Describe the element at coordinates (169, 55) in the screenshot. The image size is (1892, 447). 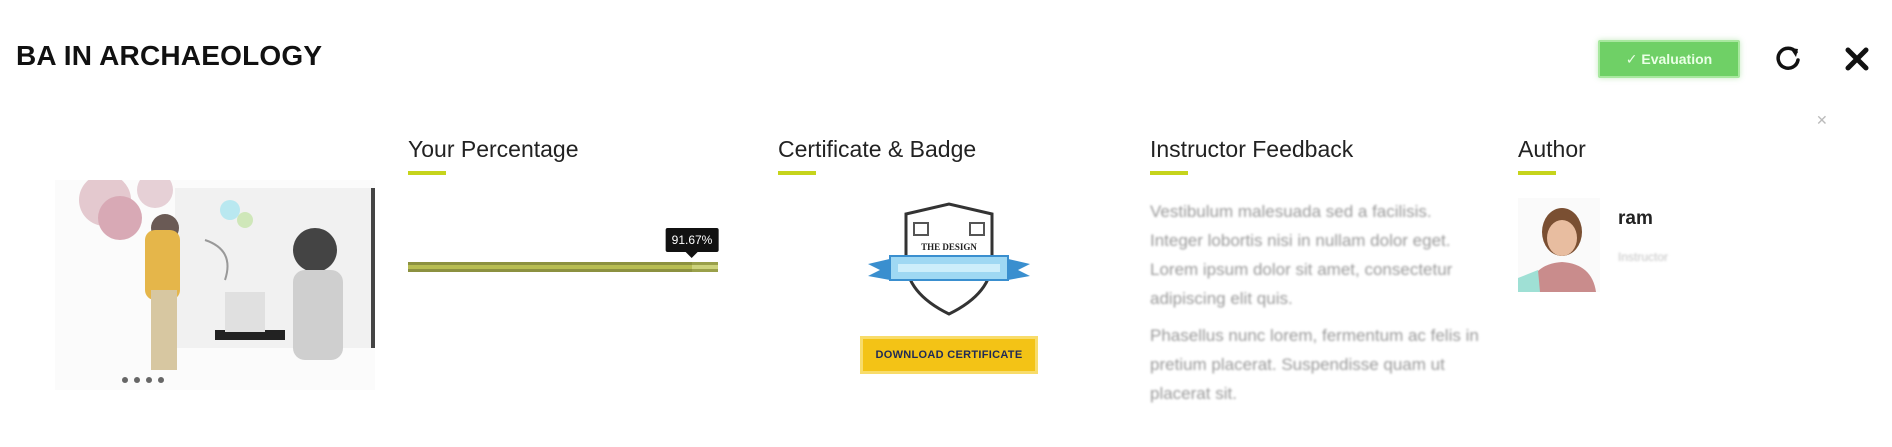
I see `course-title: BA IN ARCHAEOLOGY` at that location.